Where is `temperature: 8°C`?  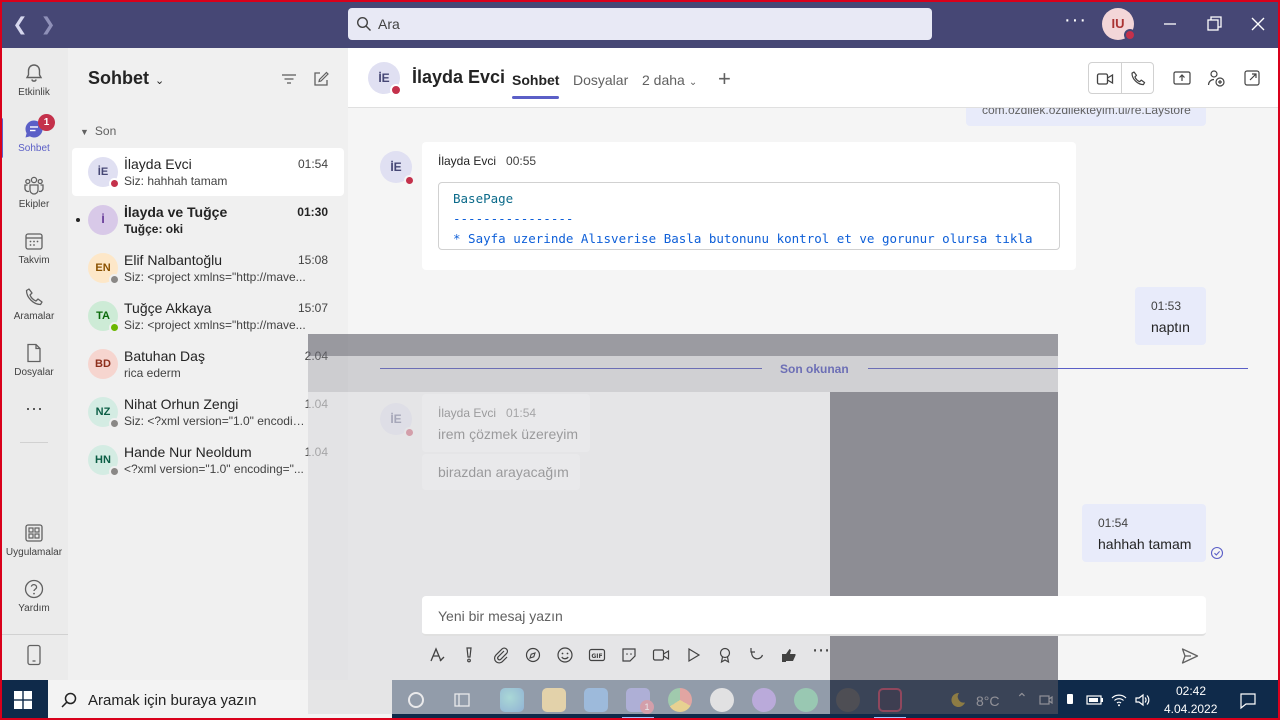
temperature: 8°C is located at coordinates (988, 701).